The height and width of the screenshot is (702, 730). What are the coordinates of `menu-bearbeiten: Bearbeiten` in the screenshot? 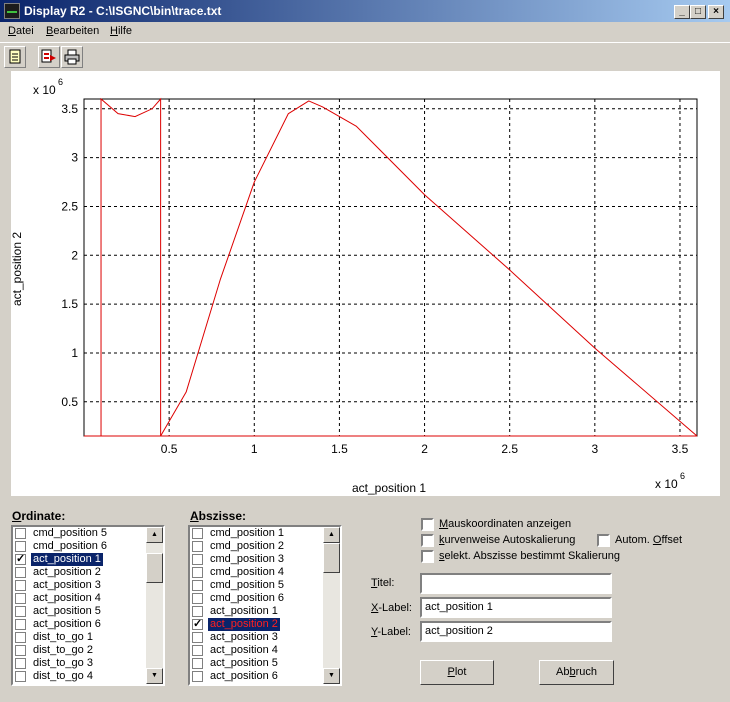 It's located at (72, 31).